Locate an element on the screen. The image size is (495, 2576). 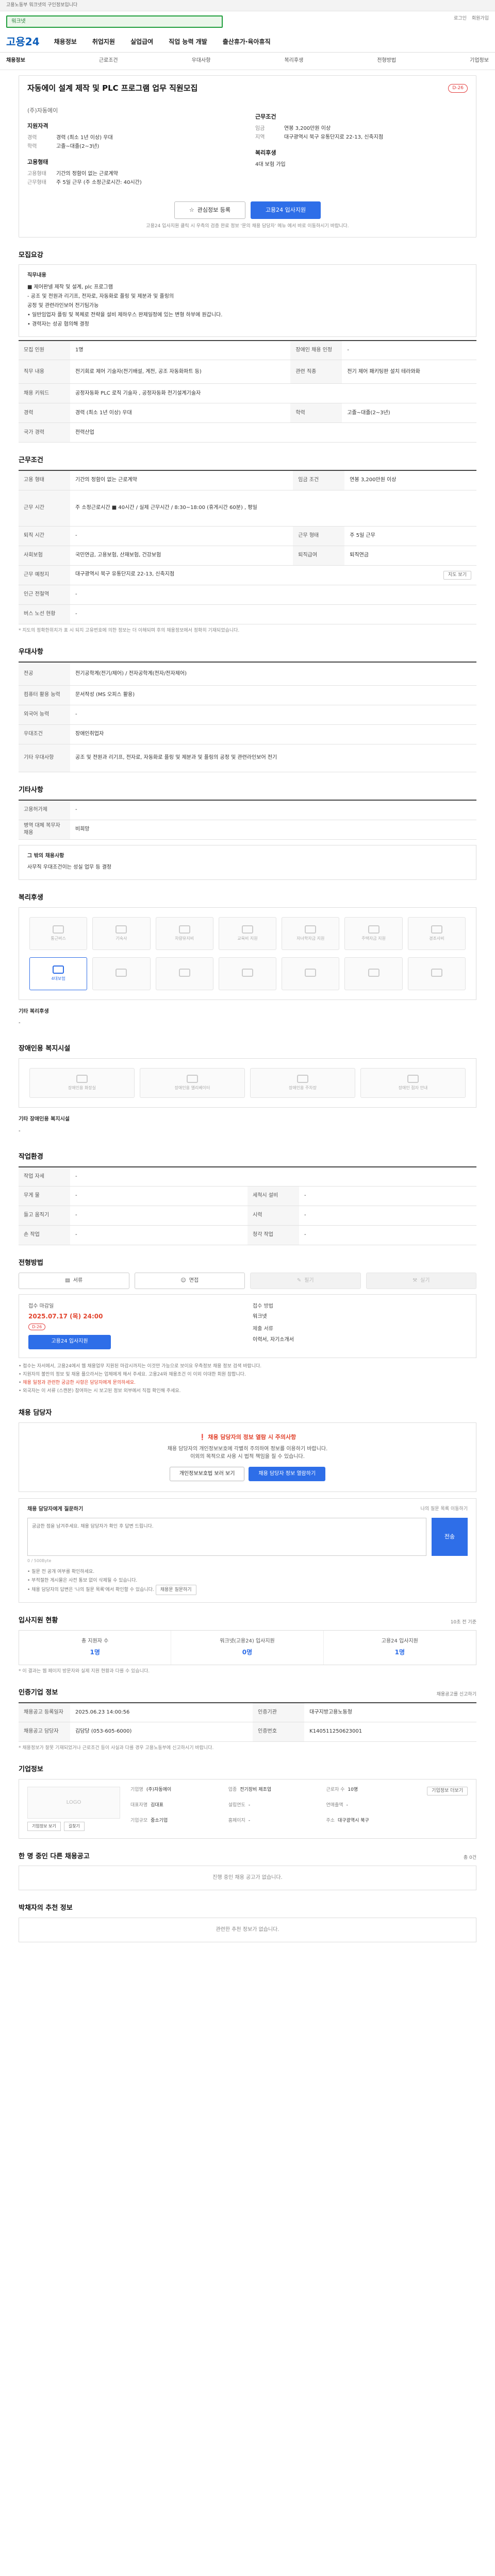
job-description-line: • 경력자는 성공 협의해 결정 is located at coordinates (58, 324).